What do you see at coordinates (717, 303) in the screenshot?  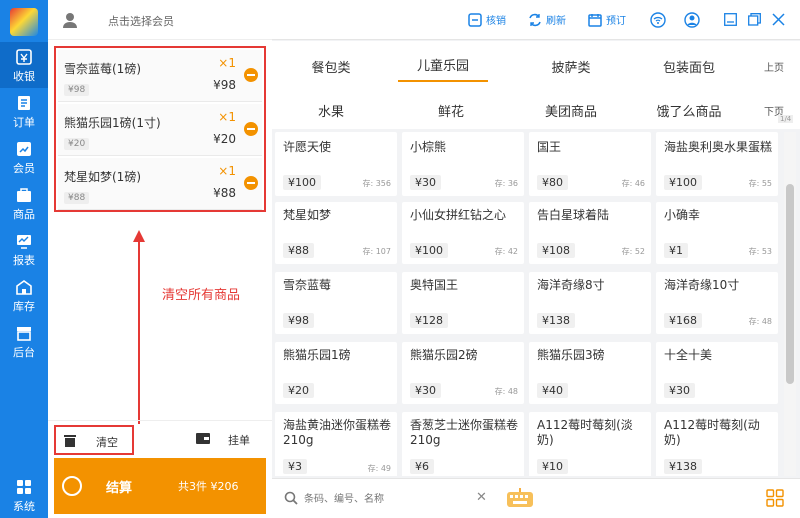 I see `product-card: 海洋奇缘10寸 ¥168 存: 48` at bounding box center [717, 303].